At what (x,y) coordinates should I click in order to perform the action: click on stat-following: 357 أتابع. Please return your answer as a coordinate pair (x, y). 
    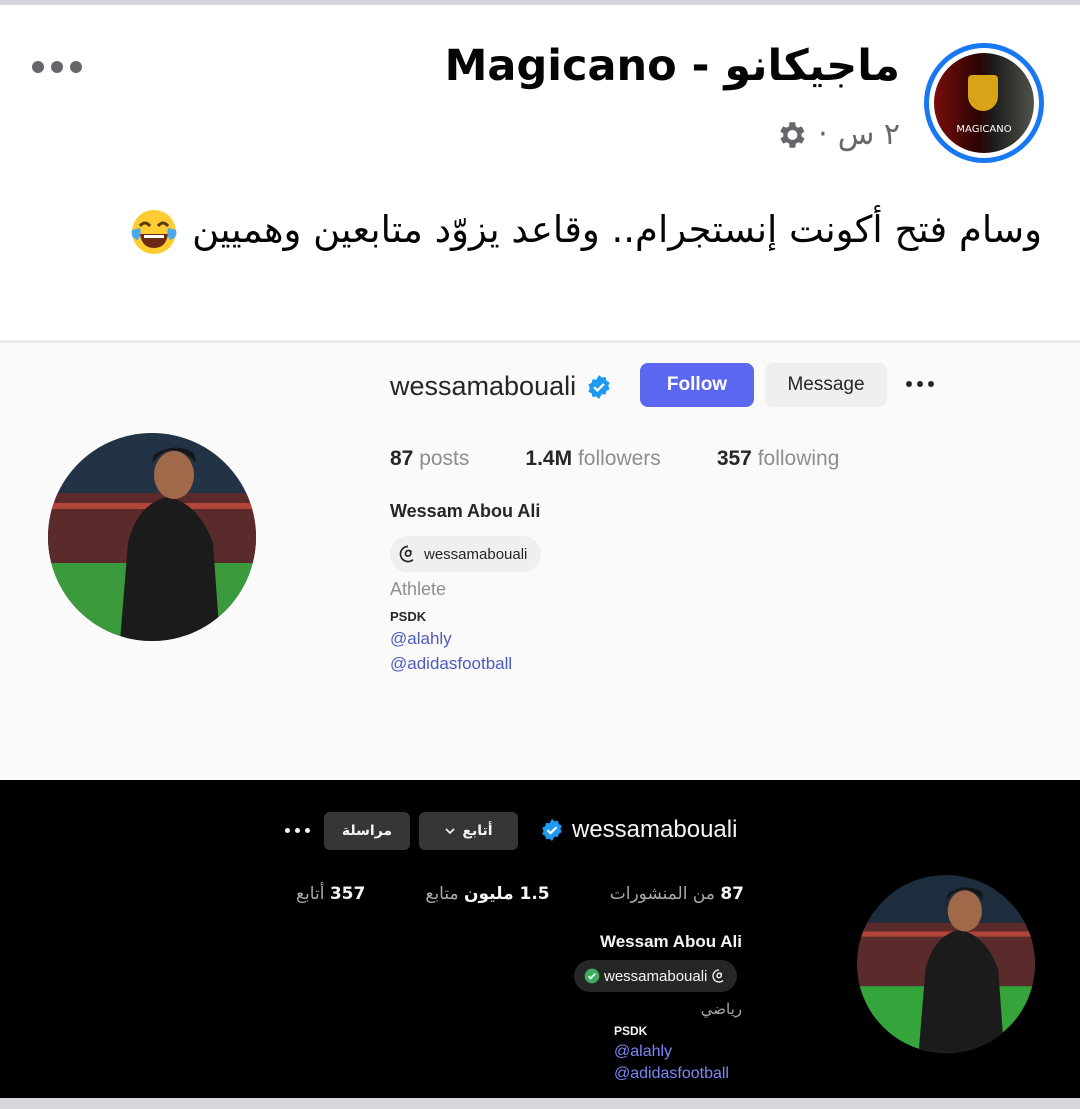
    Looking at the image, I should click on (330, 894).